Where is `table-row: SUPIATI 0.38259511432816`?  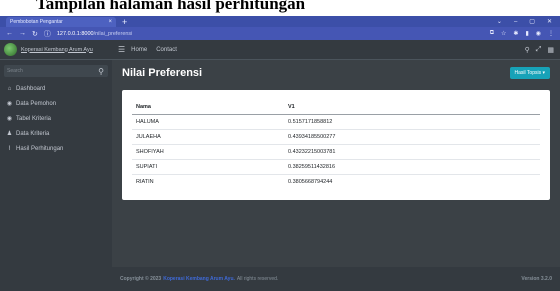 table-row: SUPIATI 0.38259511432816 is located at coordinates (336, 167).